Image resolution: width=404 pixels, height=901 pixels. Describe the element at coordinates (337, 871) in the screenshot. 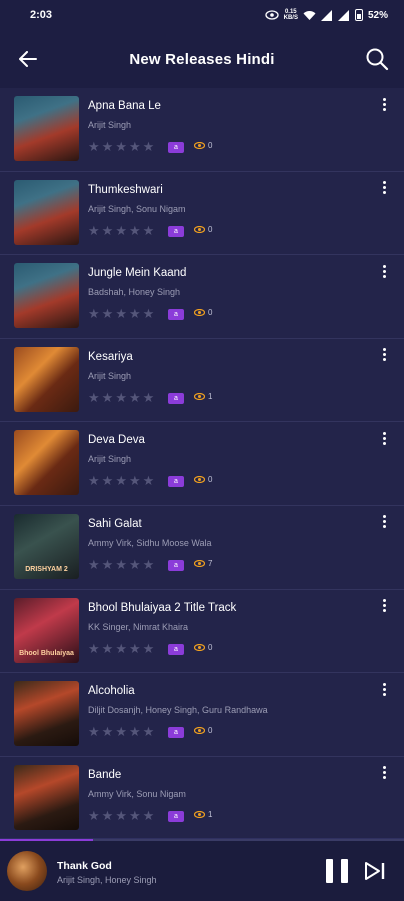

I see `pause-button` at that location.